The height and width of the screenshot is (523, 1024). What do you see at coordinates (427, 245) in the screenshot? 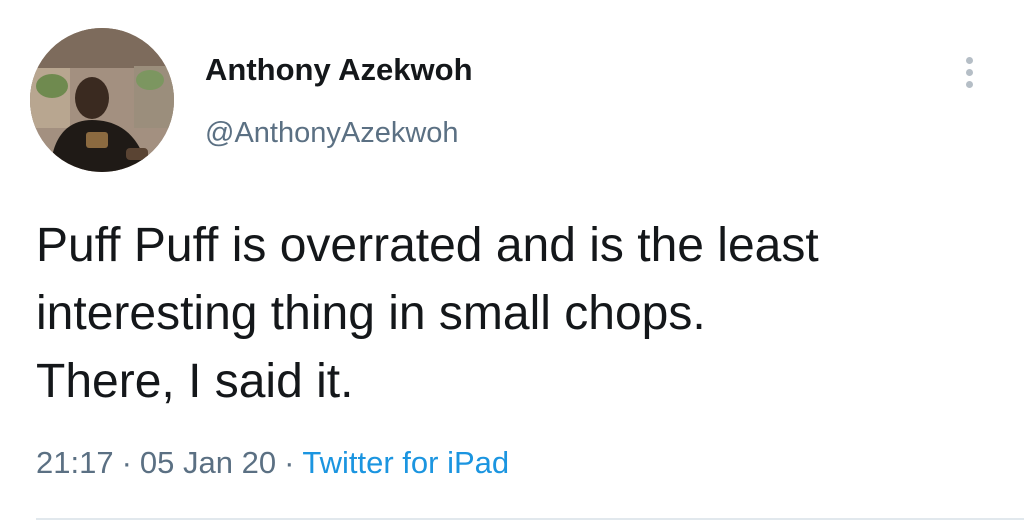
I see `tweet-text-line: Puff Puff is overrated and is the least` at bounding box center [427, 245].